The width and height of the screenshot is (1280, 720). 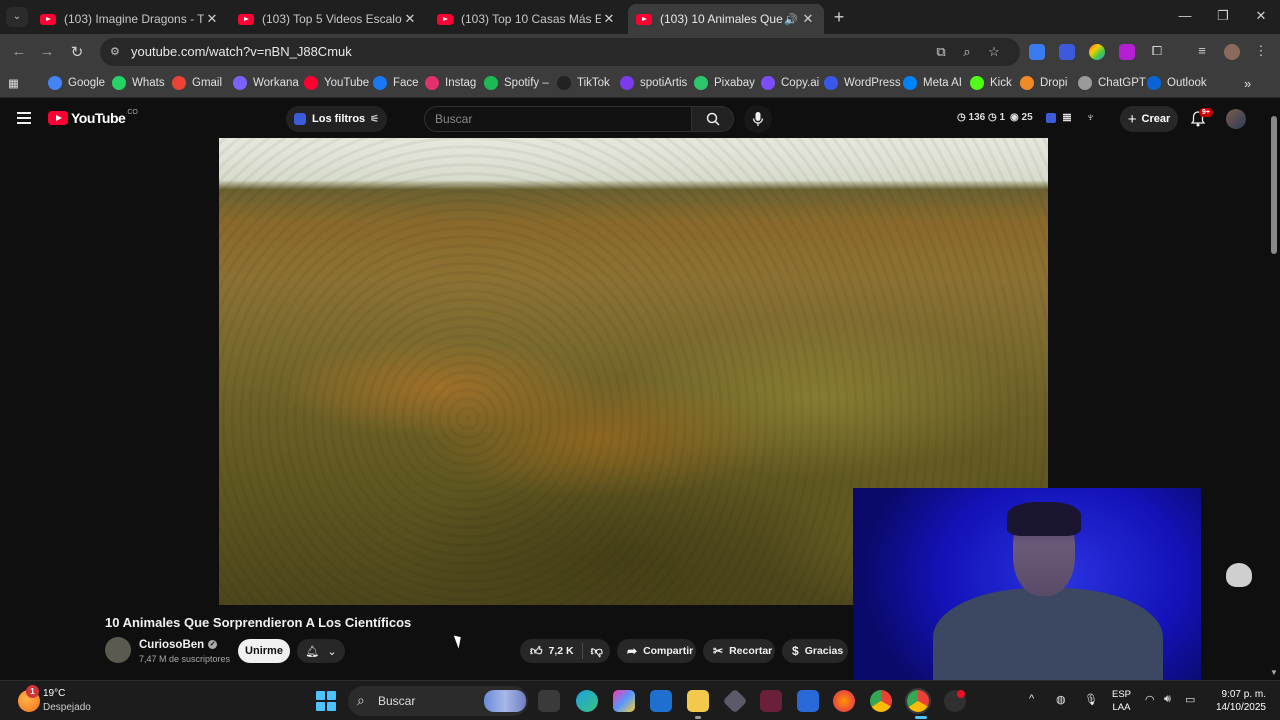 What do you see at coordinates (197, 83) in the screenshot?
I see `bookmark-item: Gmail` at bounding box center [197, 83].